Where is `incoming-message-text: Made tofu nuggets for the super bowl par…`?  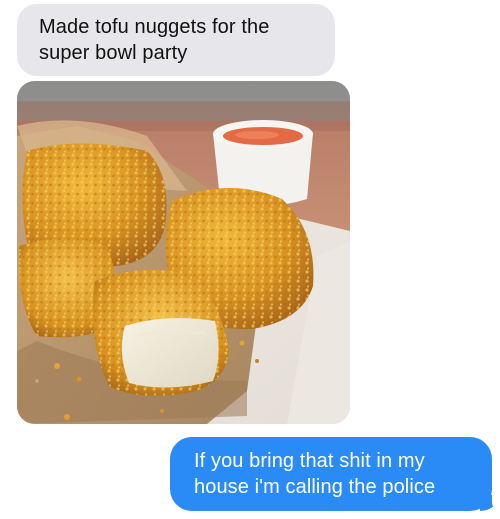
incoming-message-text: Made tofu nuggets for the super bowl par… is located at coordinates (154, 40).